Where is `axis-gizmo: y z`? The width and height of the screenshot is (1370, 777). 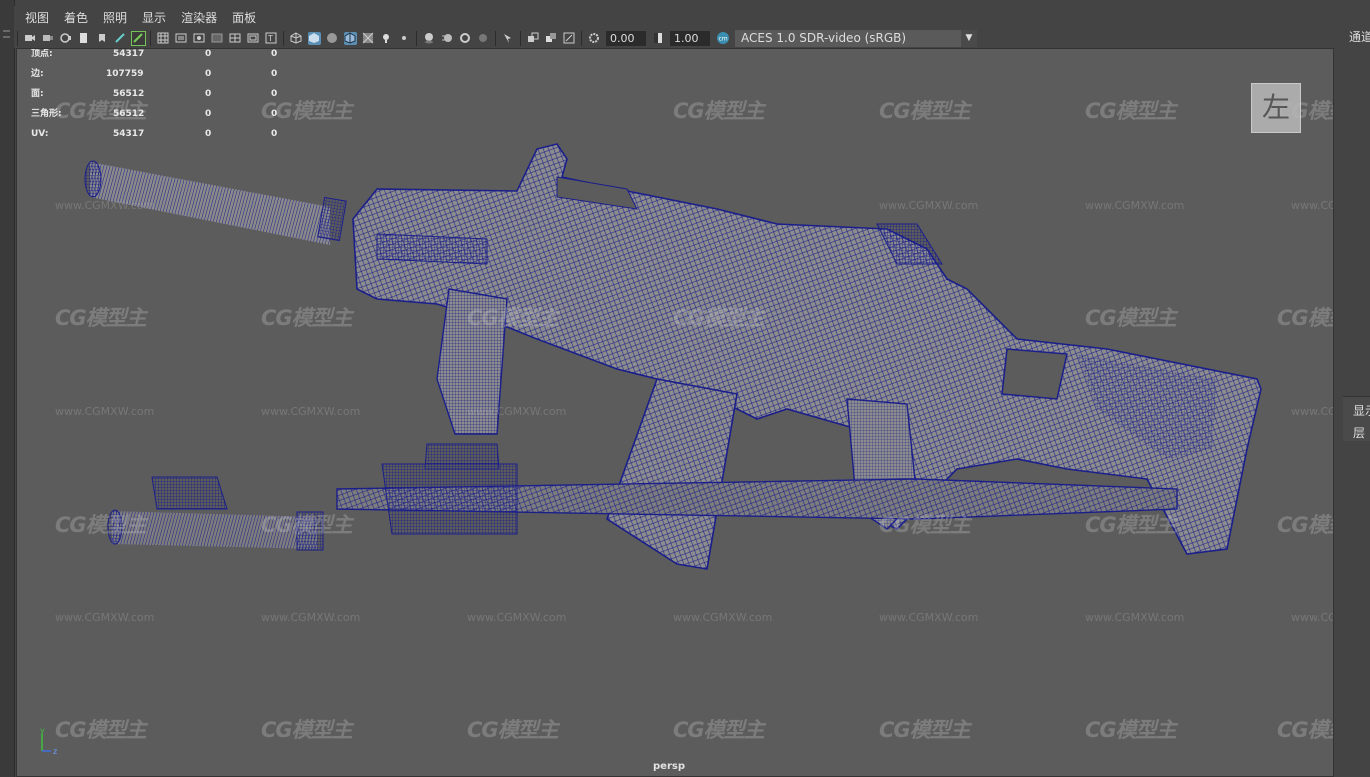
axis-gizmo: y z is located at coordinates (48, 741).